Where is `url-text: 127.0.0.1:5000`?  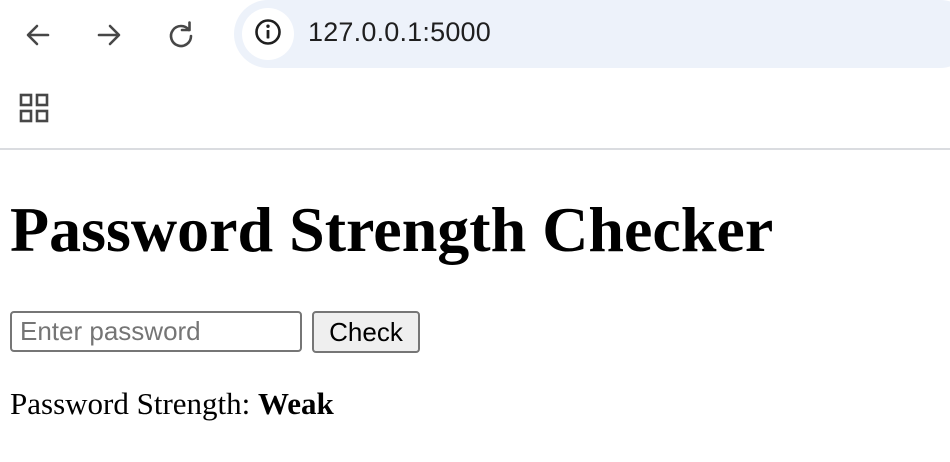 url-text: 127.0.0.1:5000 is located at coordinates (399, 32).